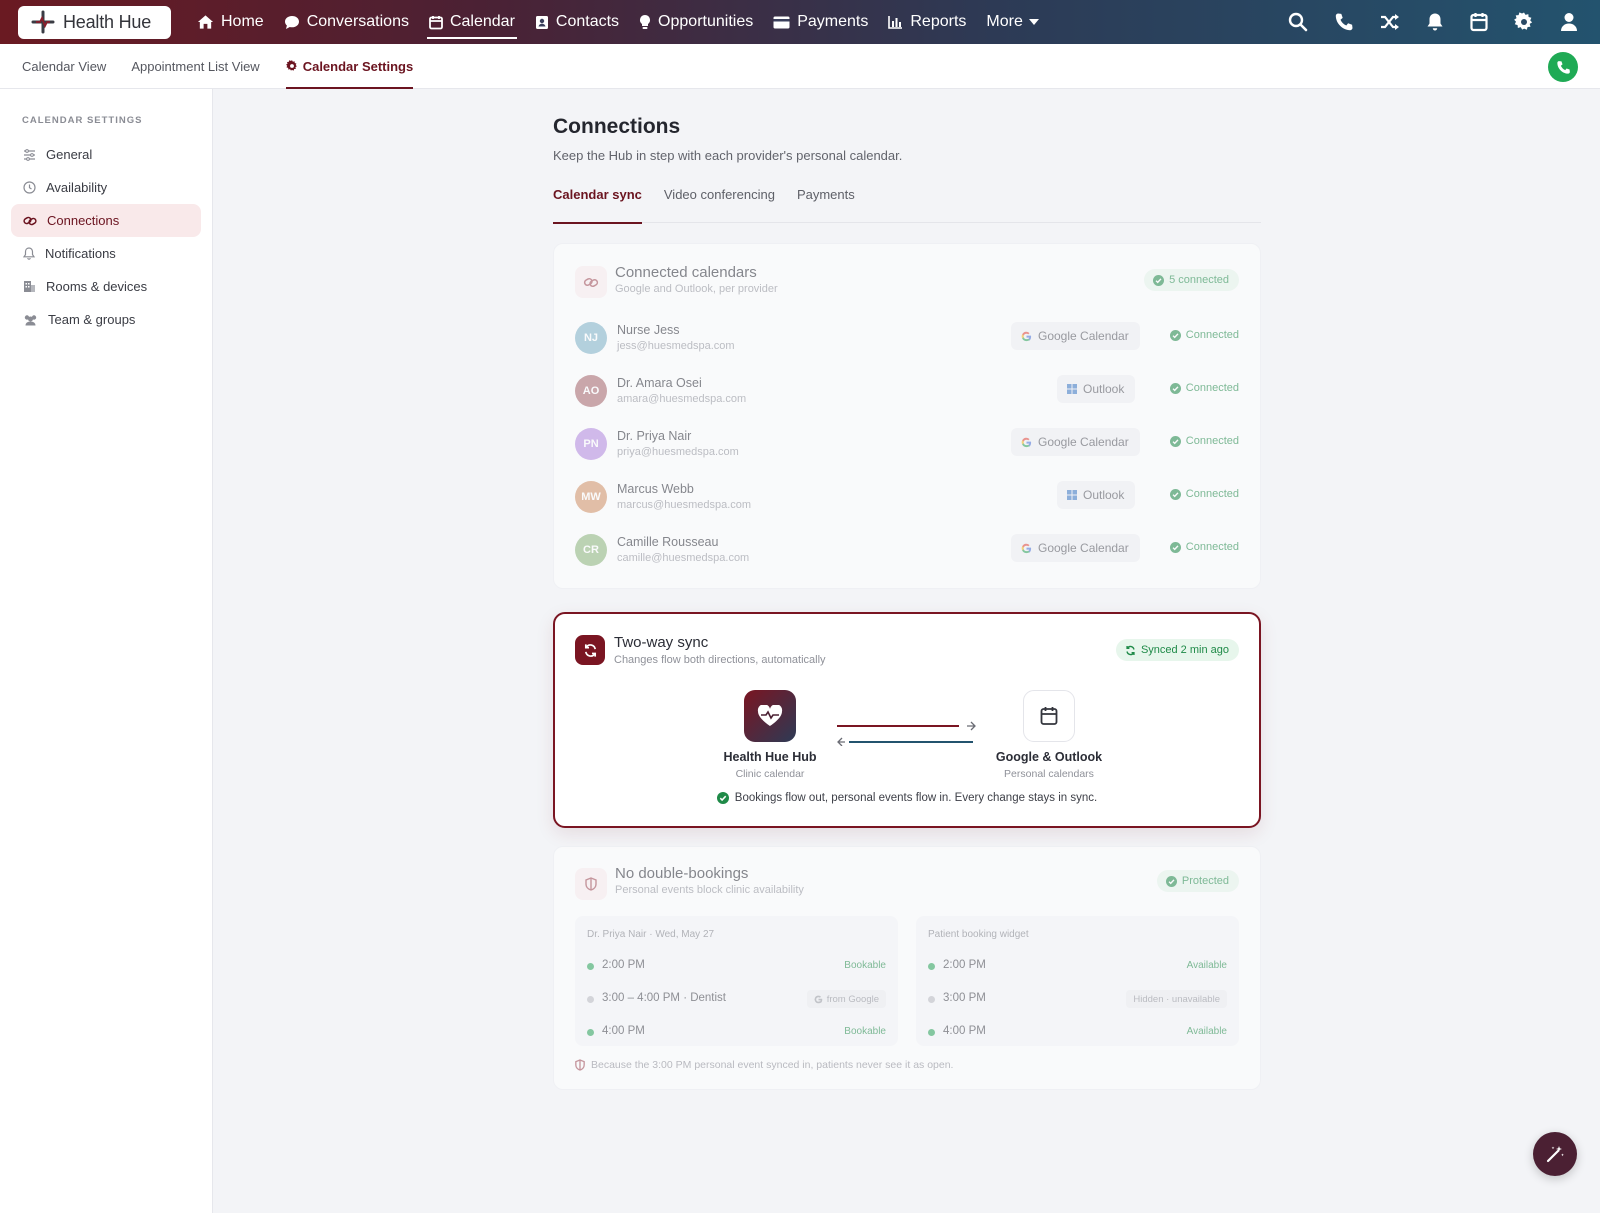 Image resolution: width=1600 pixels, height=1213 pixels. I want to click on tab-appointment-list-view: Appointment List View, so click(195, 66).